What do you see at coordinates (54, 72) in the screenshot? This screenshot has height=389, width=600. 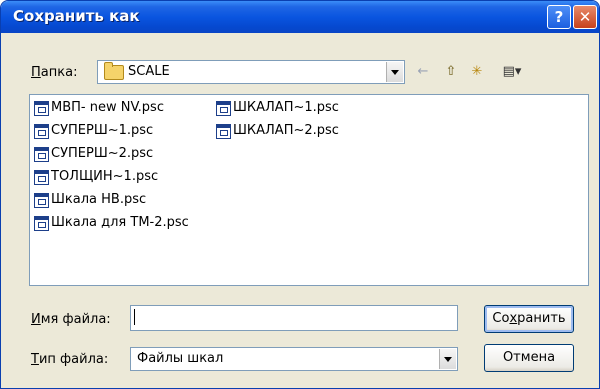 I see `folder-label: Папка:` at bounding box center [54, 72].